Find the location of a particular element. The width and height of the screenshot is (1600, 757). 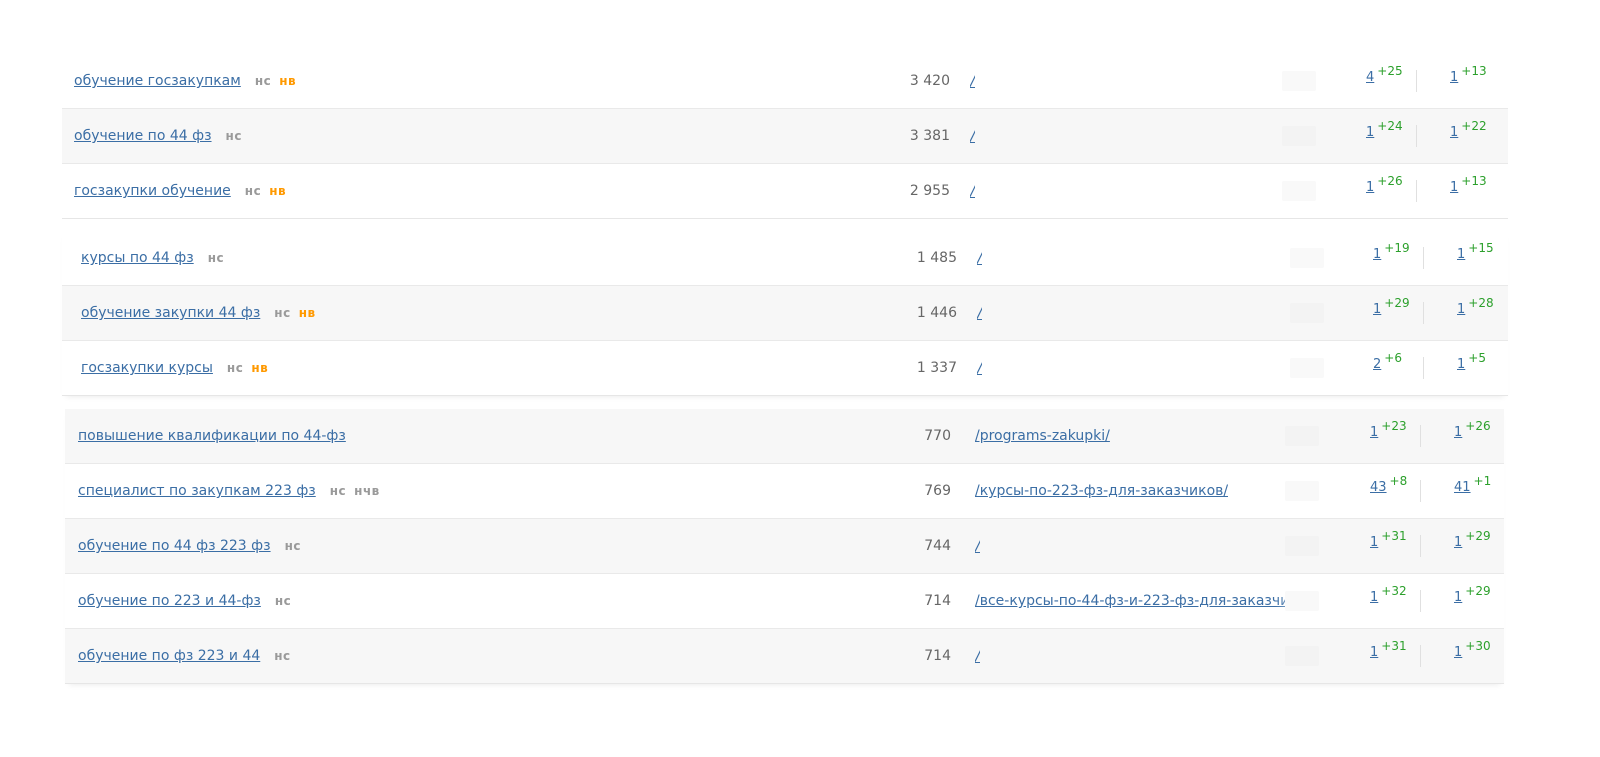

position-link: 2 is located at coordinates (1377, 364).